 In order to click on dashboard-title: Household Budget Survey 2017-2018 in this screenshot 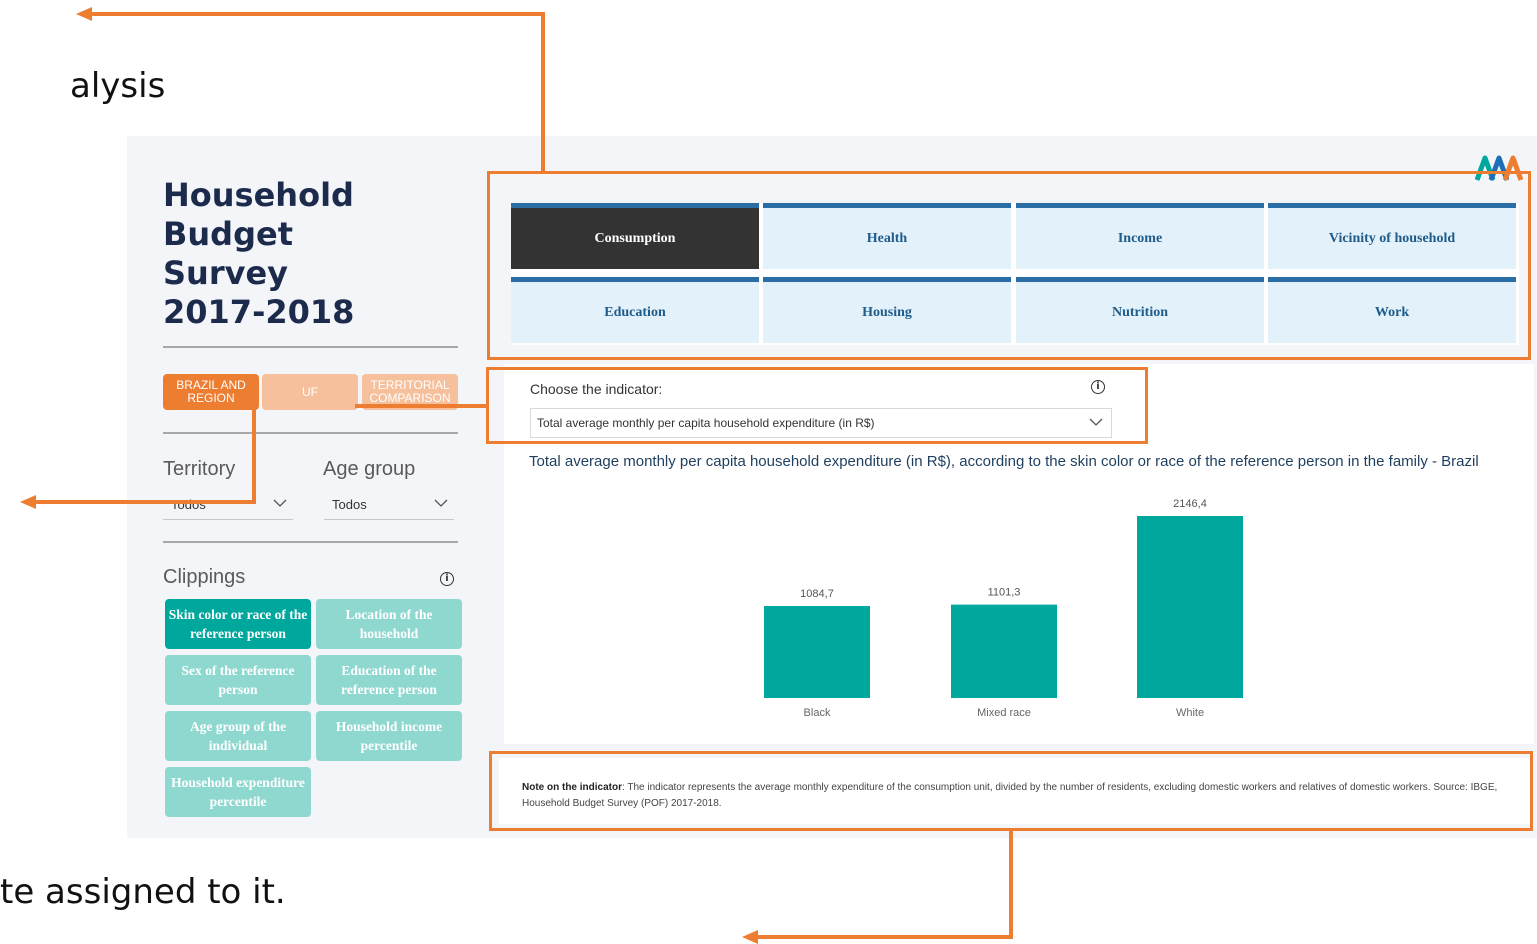, I will do `click(259, 253)`.